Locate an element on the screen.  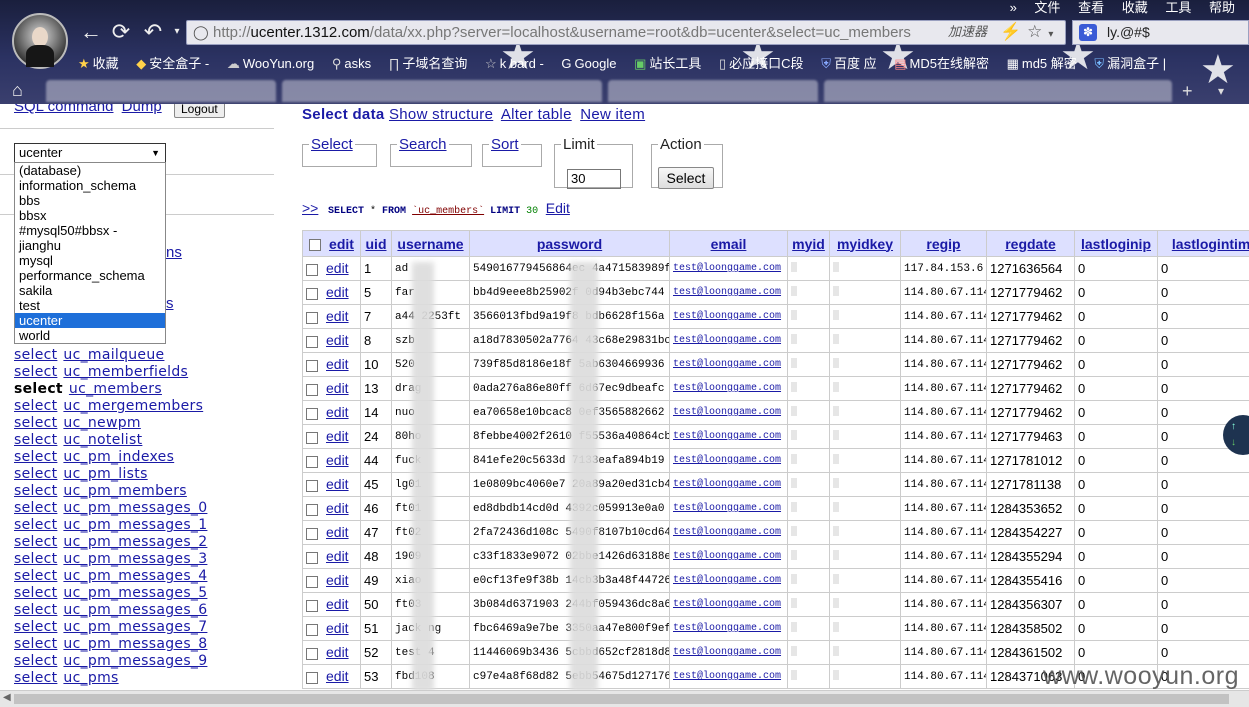
database-select: ucenter ▼ is located at coordinates (90, 153).